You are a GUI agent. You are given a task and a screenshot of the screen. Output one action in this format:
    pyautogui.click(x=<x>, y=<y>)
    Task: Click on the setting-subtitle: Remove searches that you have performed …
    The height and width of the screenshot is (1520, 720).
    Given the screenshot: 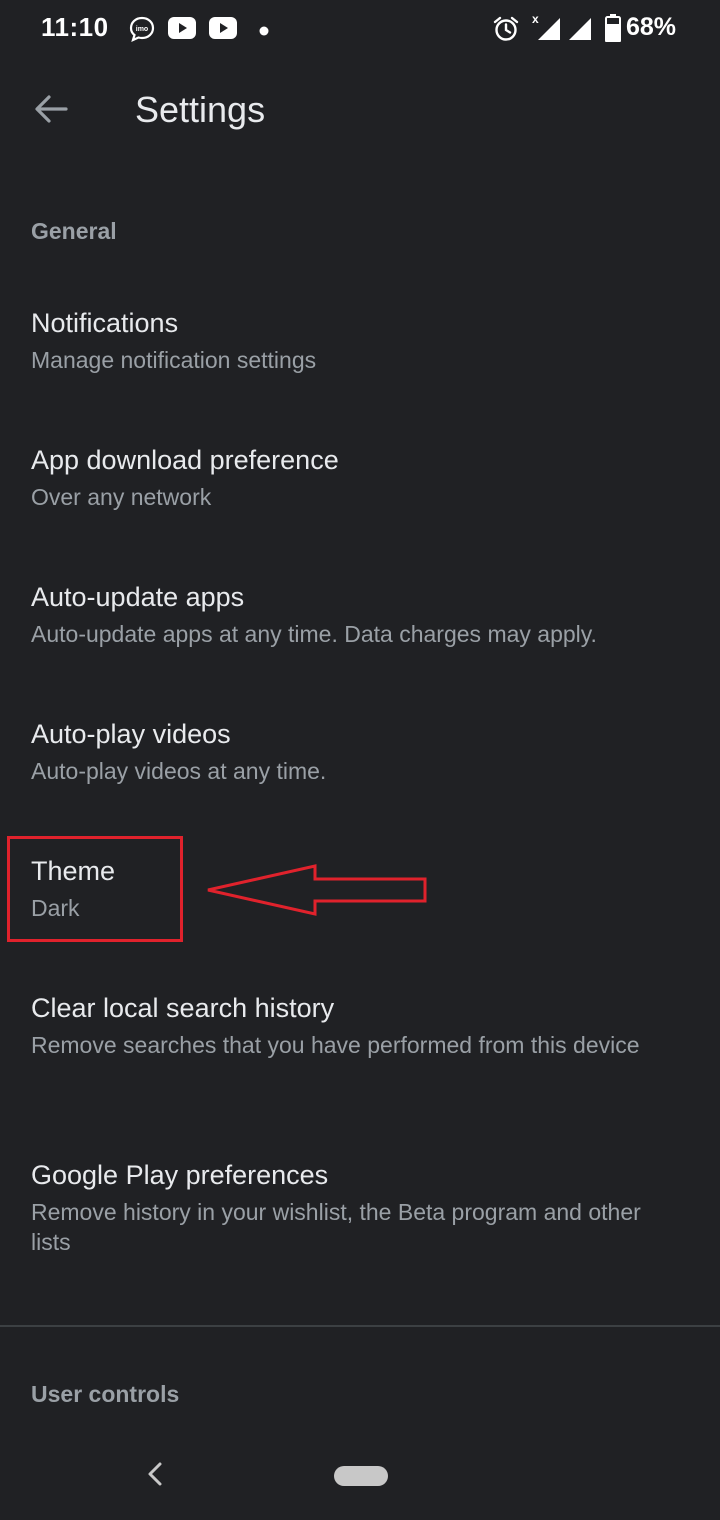 What is the action you would take?
    pyautogui.click(x=335, y=1045)
    